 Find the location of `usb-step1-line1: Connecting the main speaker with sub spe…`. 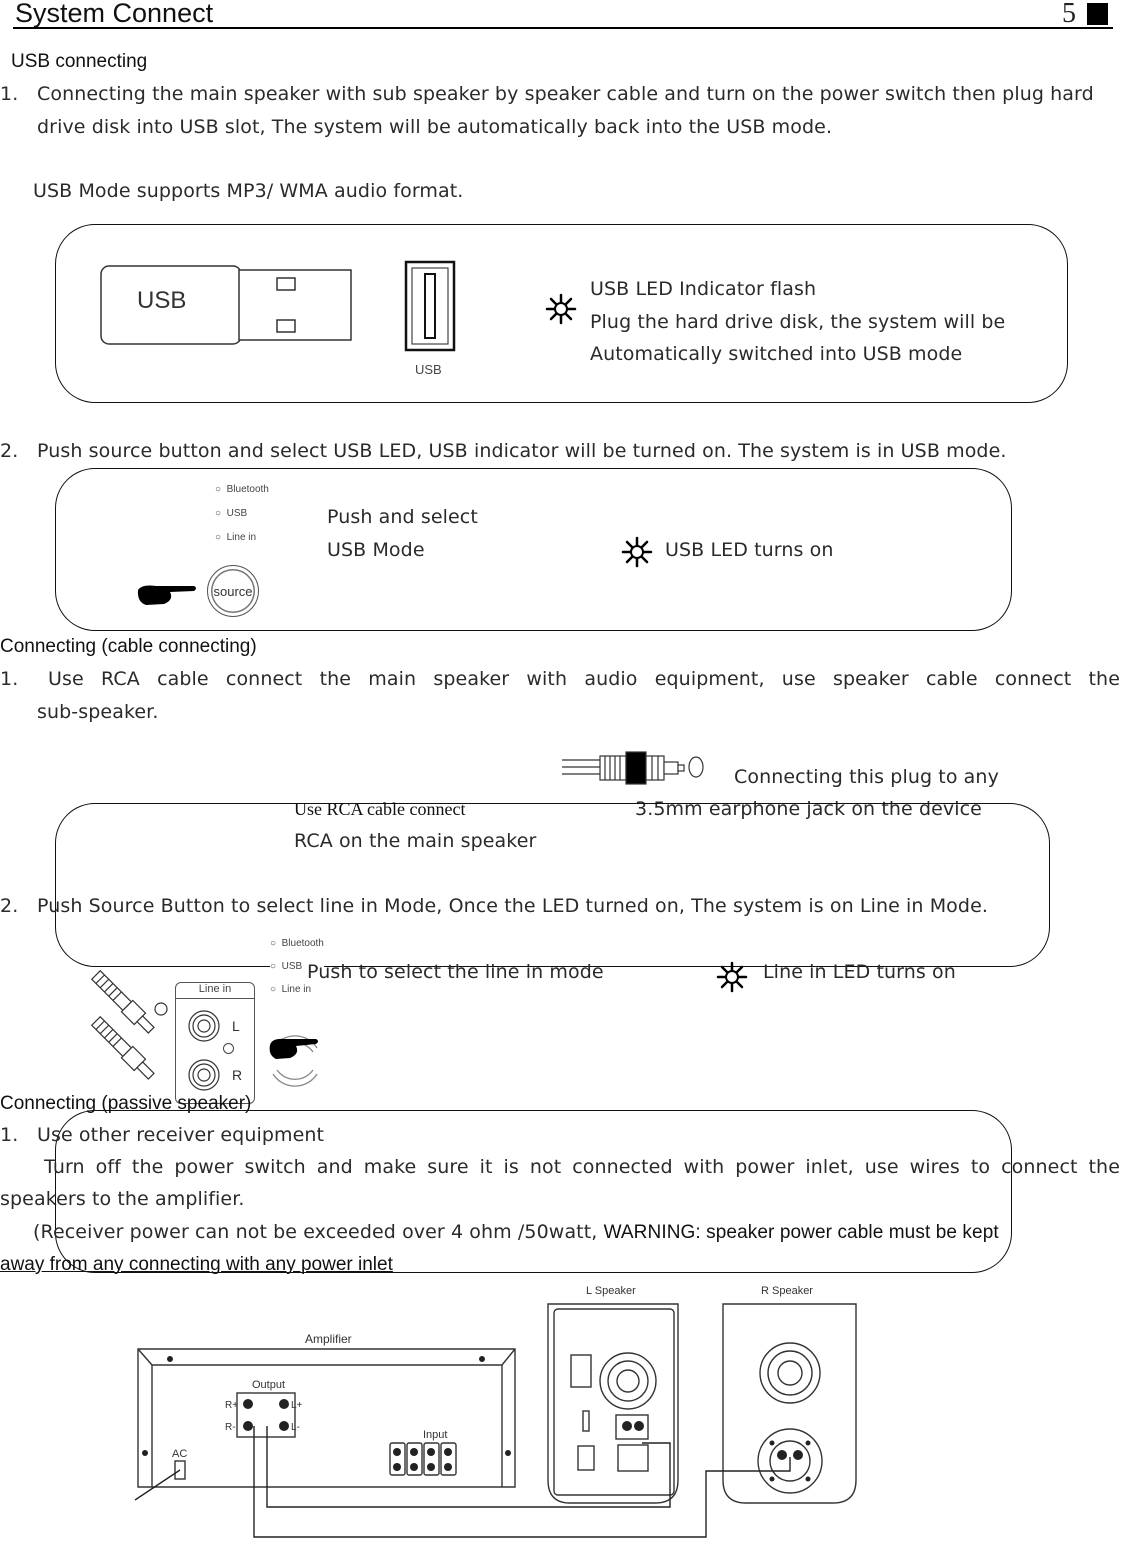

usb-step1-line1: Connecting the main speaker with sub spe… is located at coordinates (565, 94).